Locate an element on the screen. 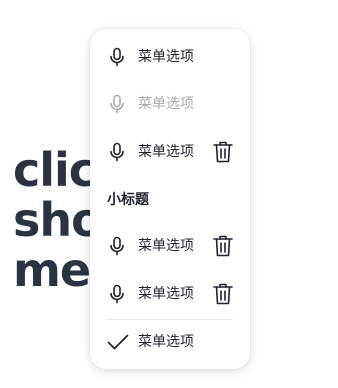 This screenshot has width=338, height=388. menu-item-4: 菜单选项 is located at coordinates (170, 246).